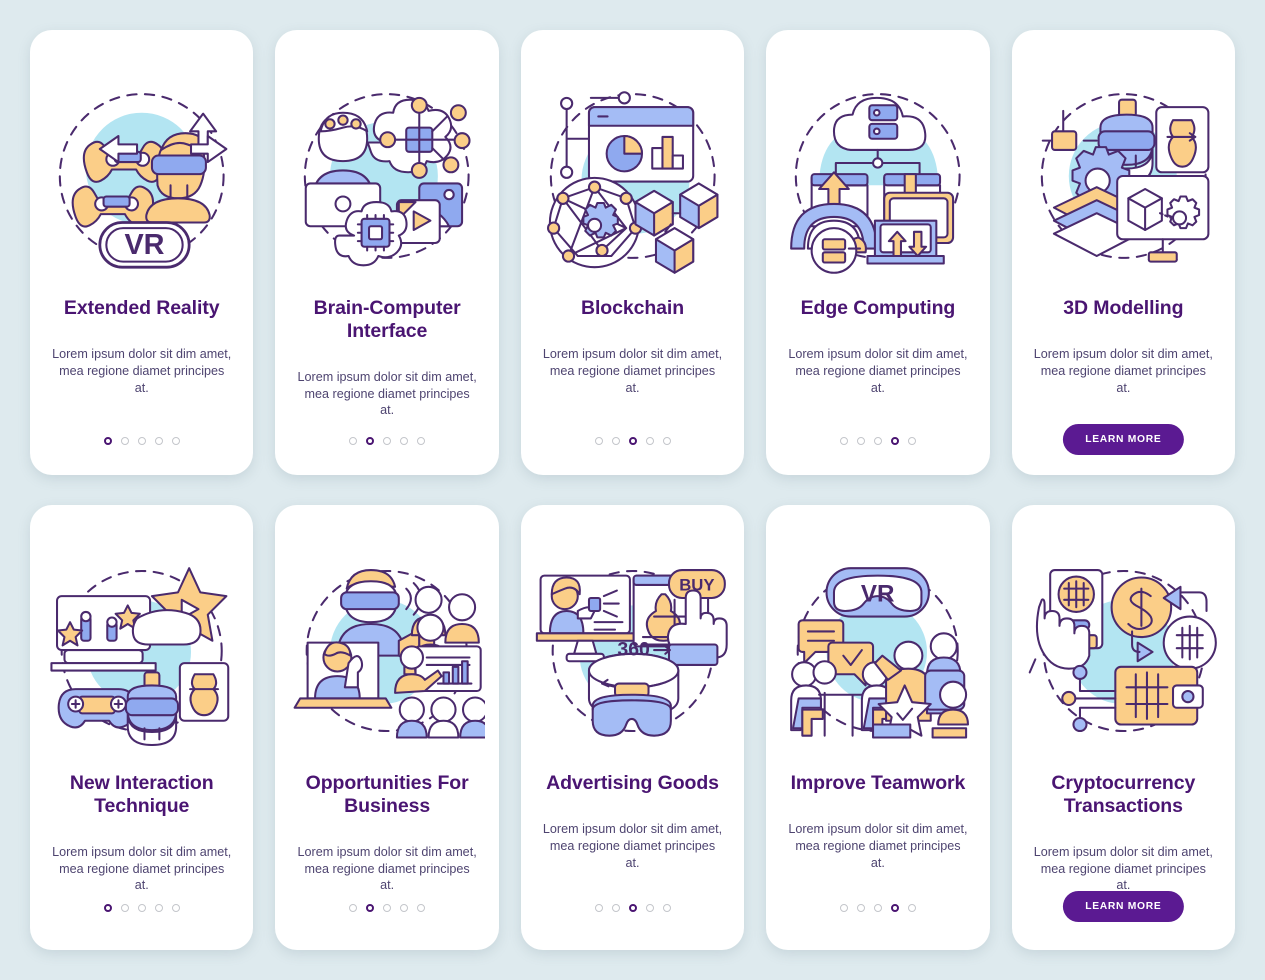 The width and height of the screenshot is (1265, 980). What do you see at coordinates (386, 175) in the screenshot?
I see `brain-computer-interface-illustration` at bounding box center [386, 175].